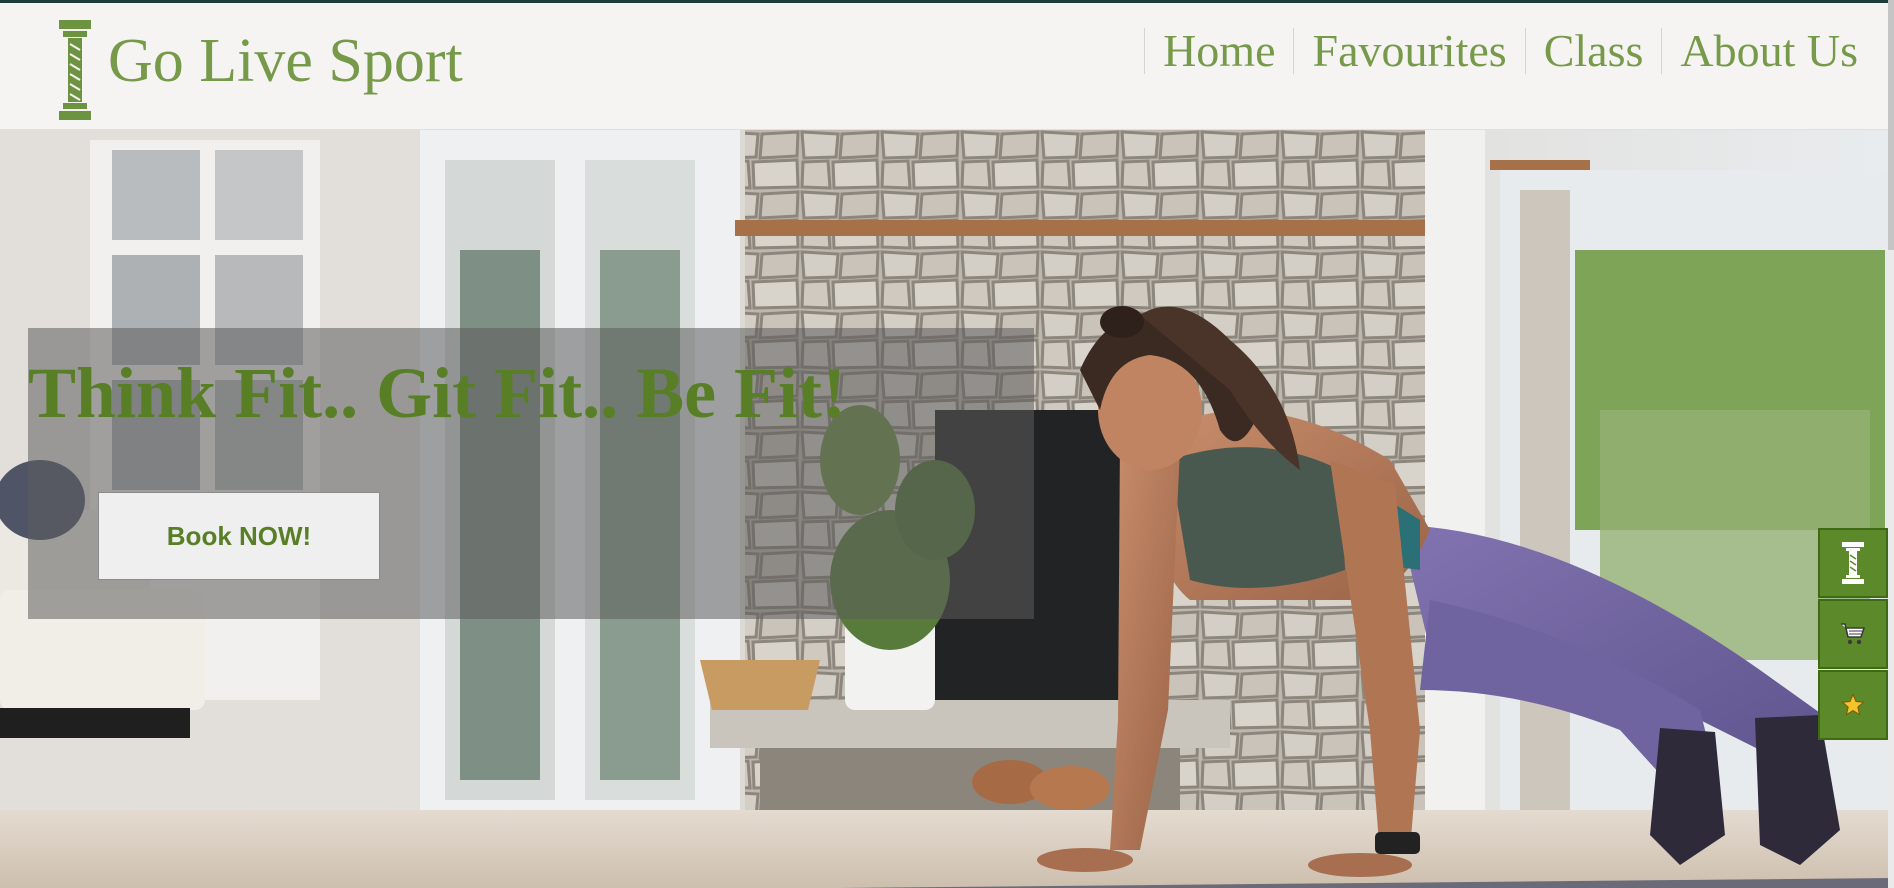 Image resolution: width=1894 pixels, height=888 pixels. I want to click on book-now-button: Book NOW!, so click(239, 536).